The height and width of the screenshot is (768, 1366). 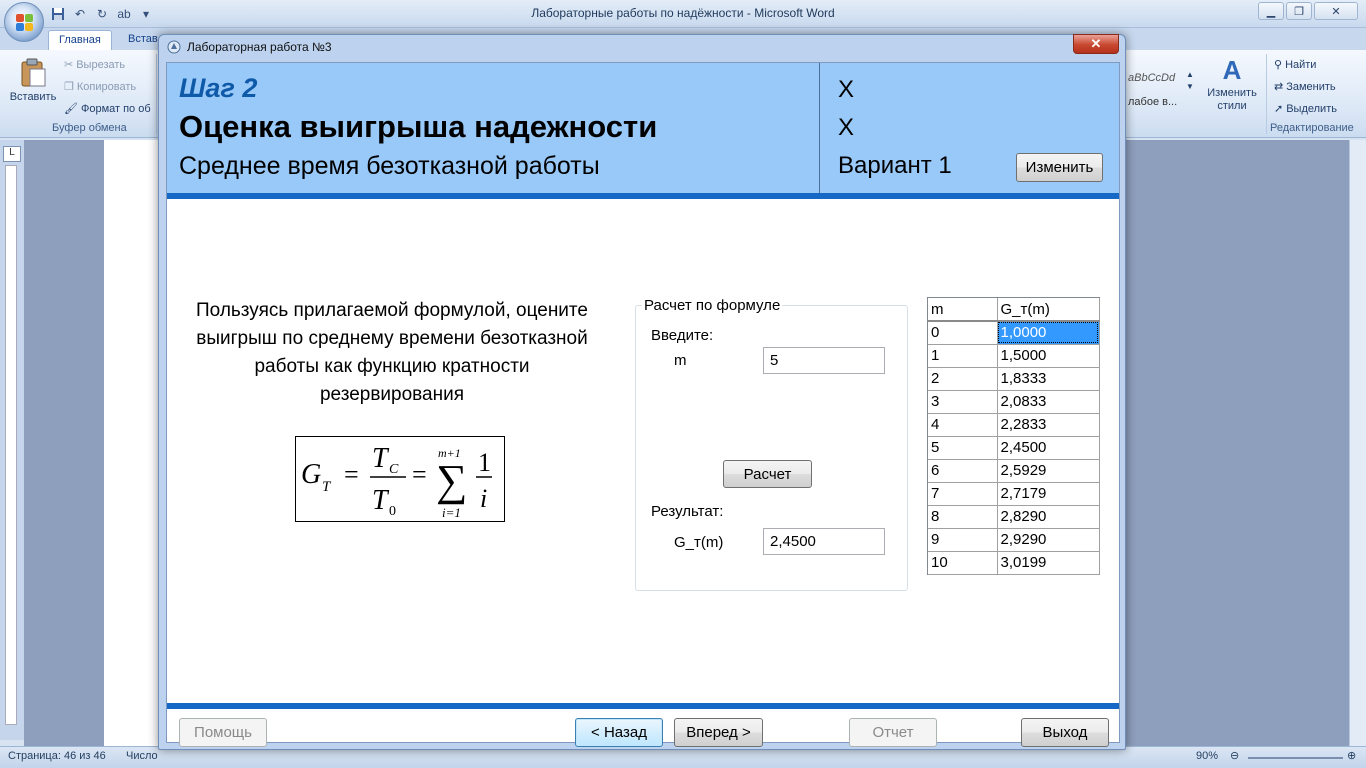 What do you see at coordinates (1048, 471) in the screenshot?
I see `table-cell-g: 2,5929` at bounding box center [1048, 471].